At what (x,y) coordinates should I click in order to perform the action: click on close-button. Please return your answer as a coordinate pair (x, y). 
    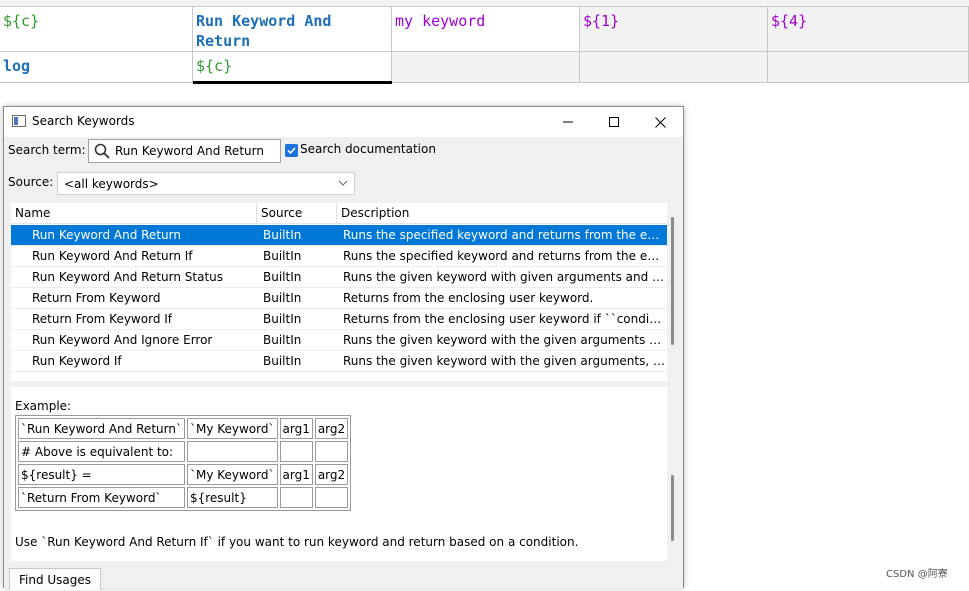
    Looking at the image, I should click on (660, 122).